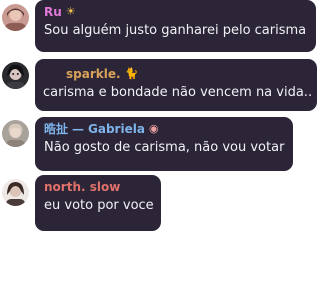 The width and height of the screenshot is (320, 282). I want to click on author-name: sparkle., so click(93, 74).